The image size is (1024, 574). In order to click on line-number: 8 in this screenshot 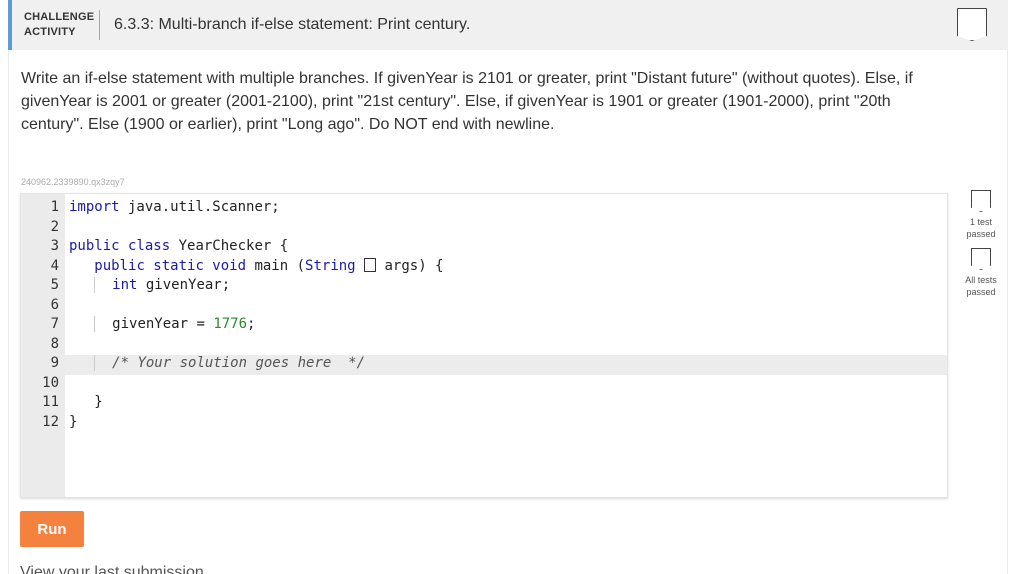, I will do `click(54, 343)`.